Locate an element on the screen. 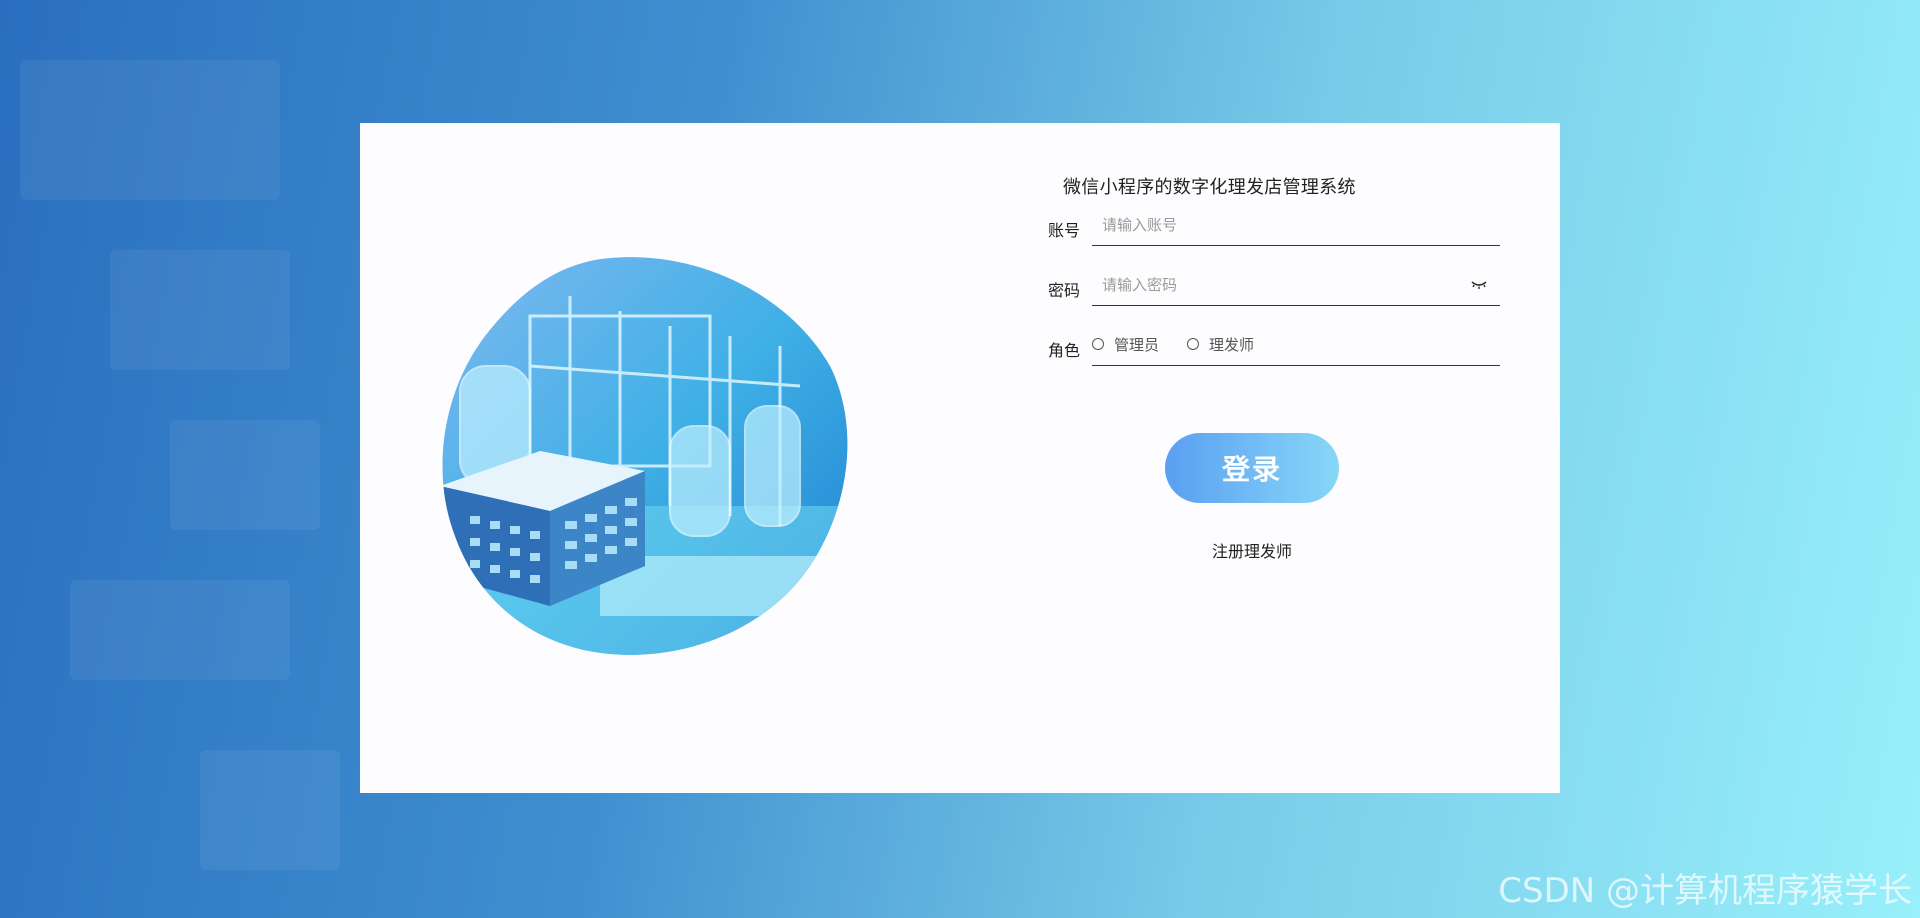  role-radio-label: 理发师 is located at coordinates (1232, 344).